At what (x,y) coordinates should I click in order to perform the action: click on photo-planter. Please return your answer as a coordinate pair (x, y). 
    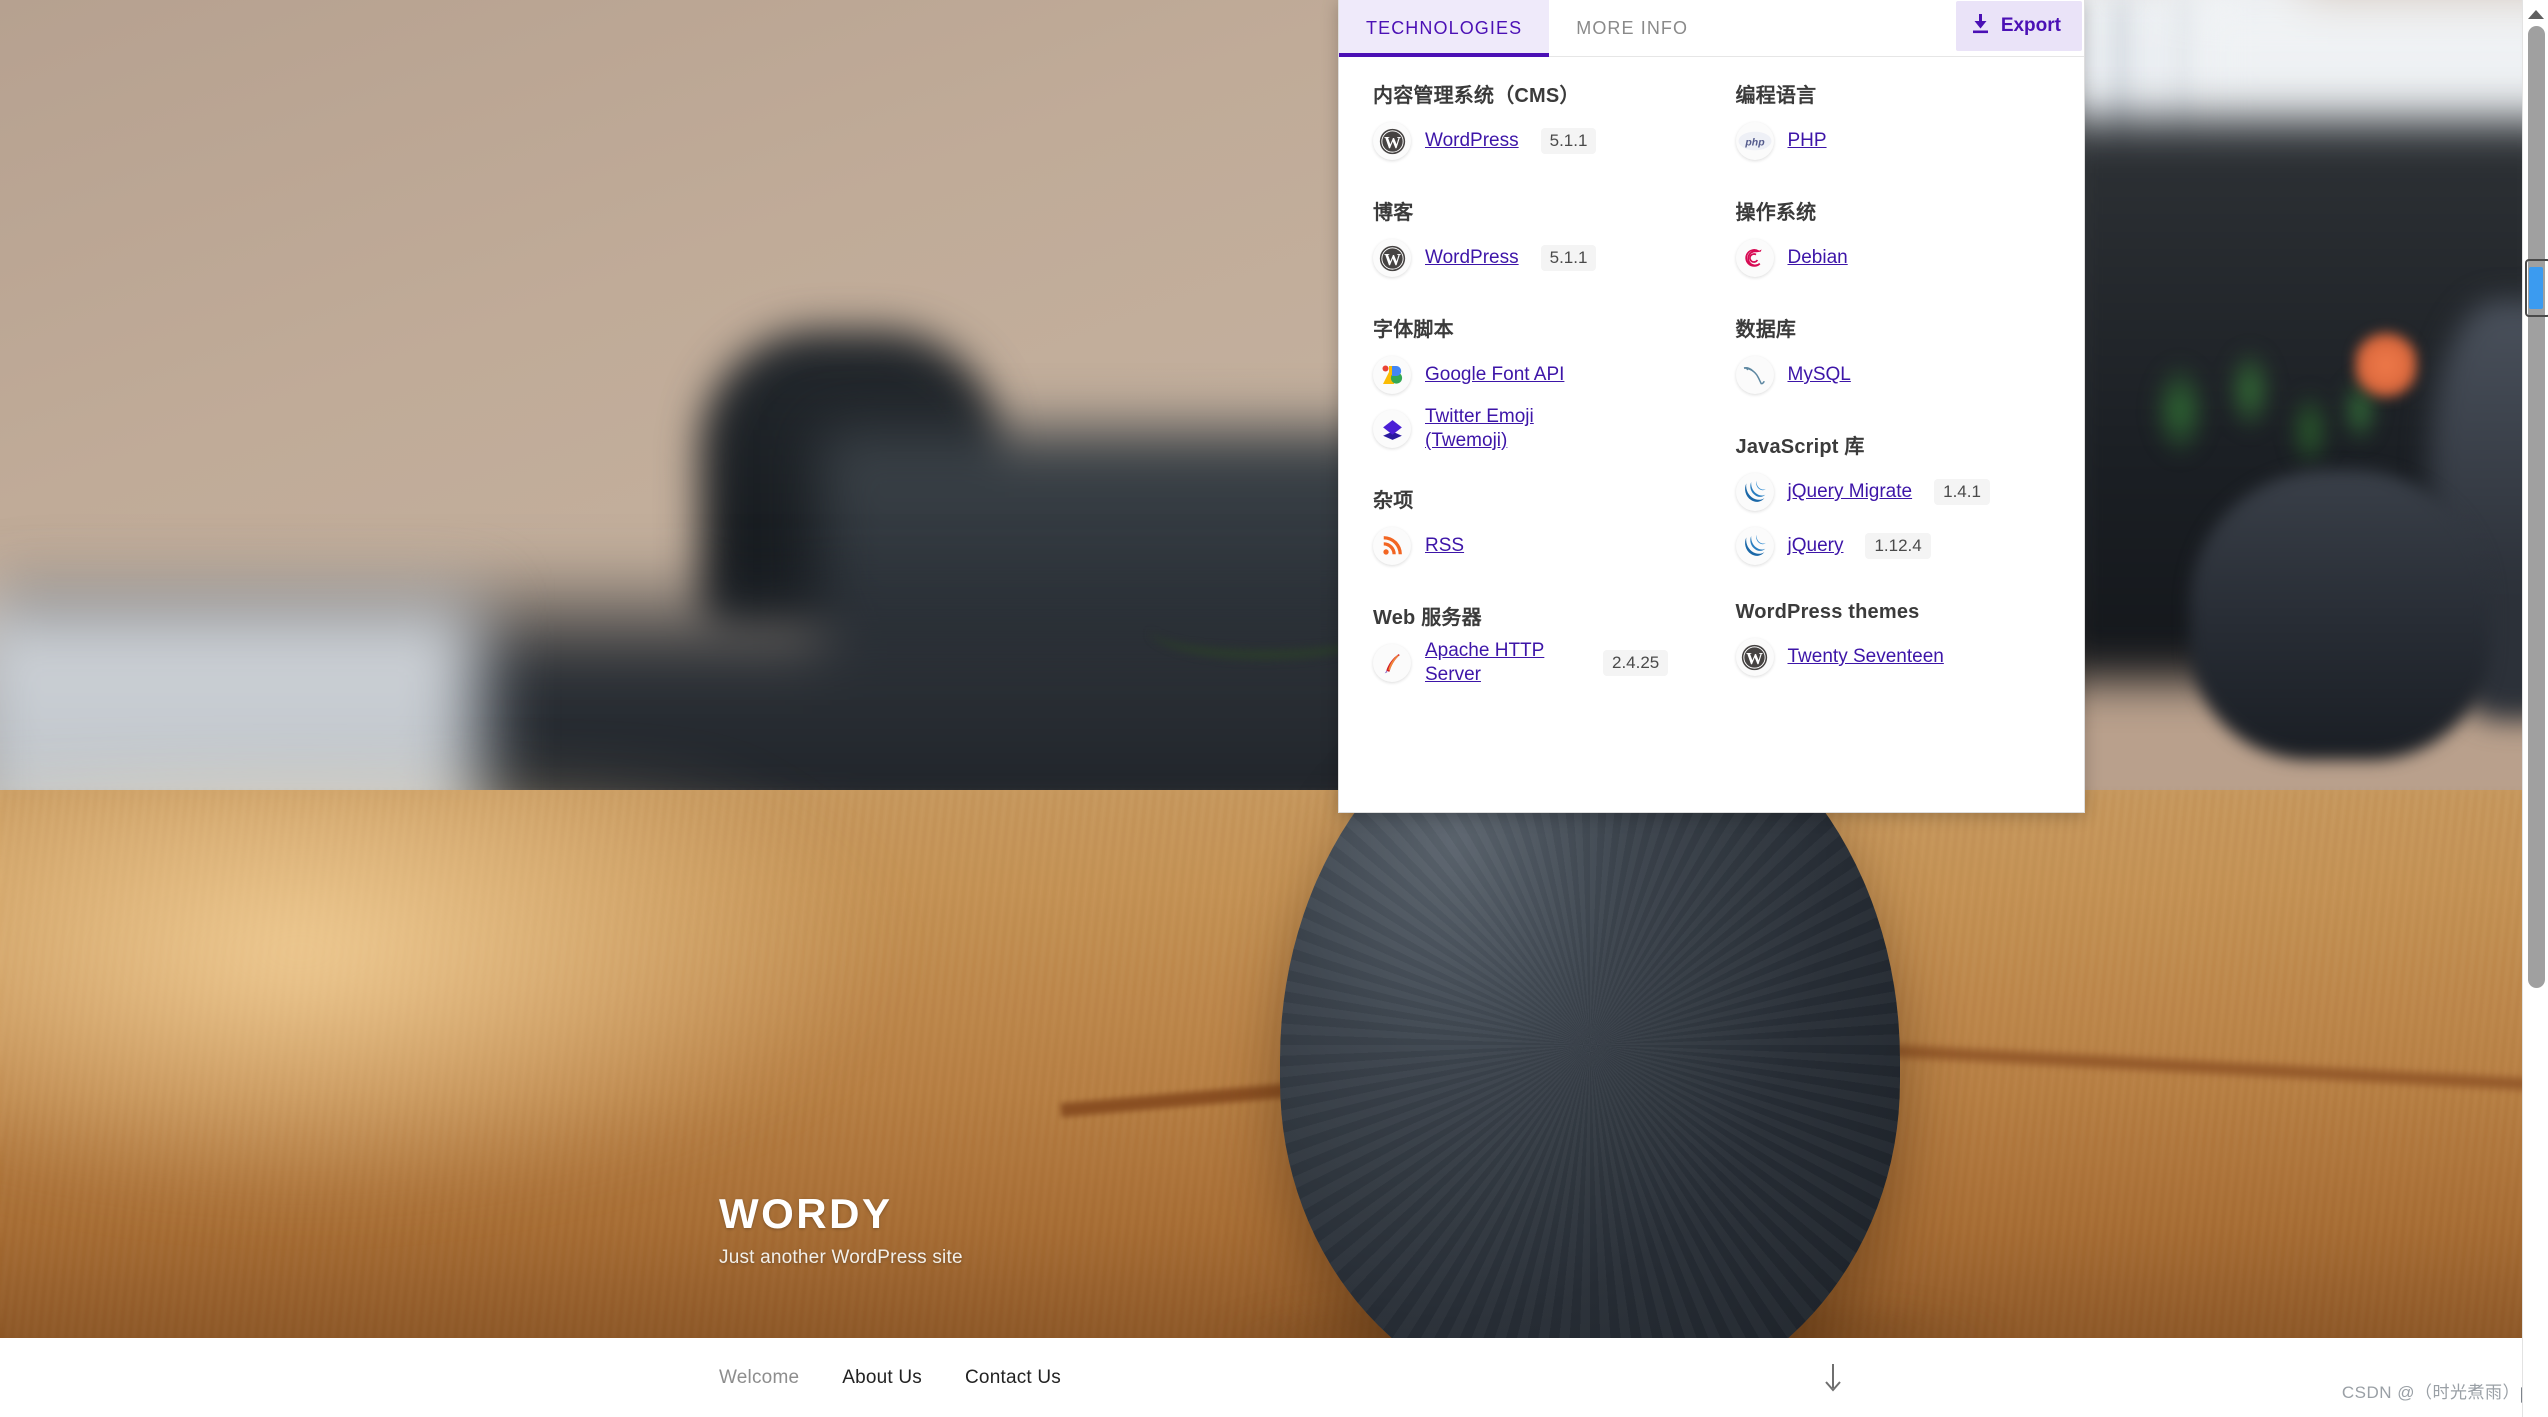
    Looking at the image, I should click on (2340, 615).